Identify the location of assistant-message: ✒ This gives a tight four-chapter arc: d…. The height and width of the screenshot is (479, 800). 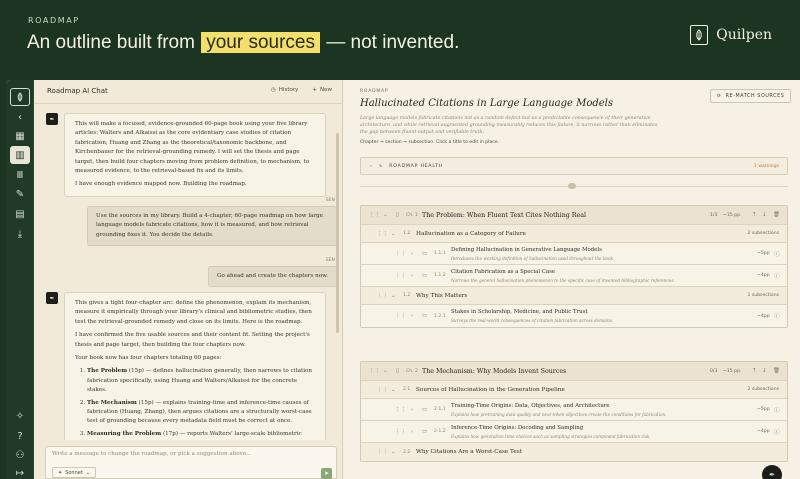
(186, 366).